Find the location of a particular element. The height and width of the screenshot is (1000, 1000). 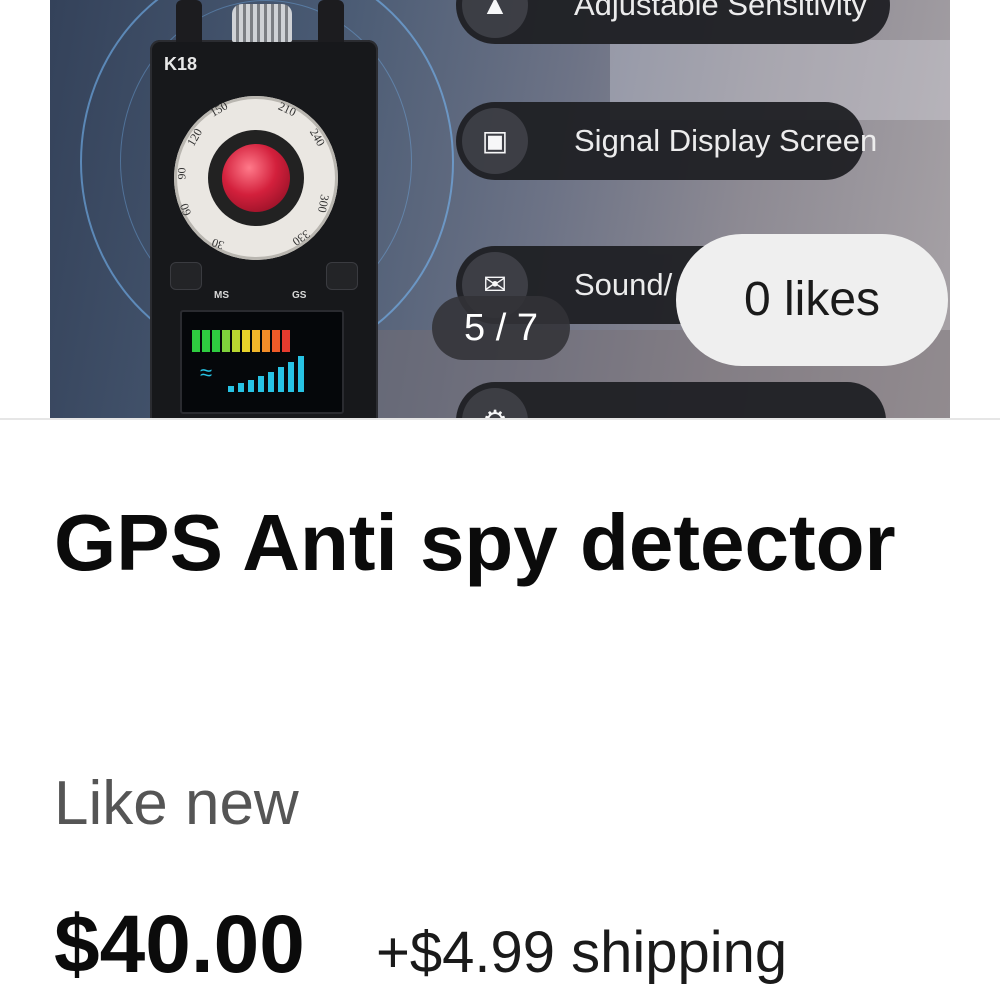

signal-screen-icon: ▣ is located at coordinates (495, 141).